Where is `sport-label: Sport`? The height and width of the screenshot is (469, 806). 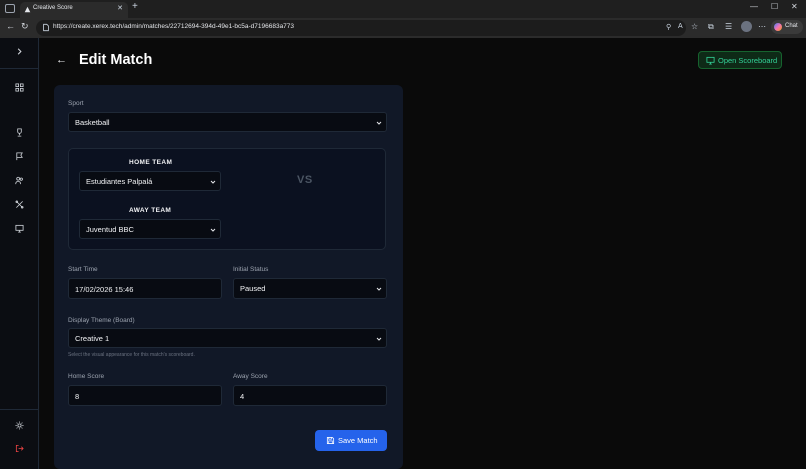
sport-label: Sport is located at coordinates (76, 103).